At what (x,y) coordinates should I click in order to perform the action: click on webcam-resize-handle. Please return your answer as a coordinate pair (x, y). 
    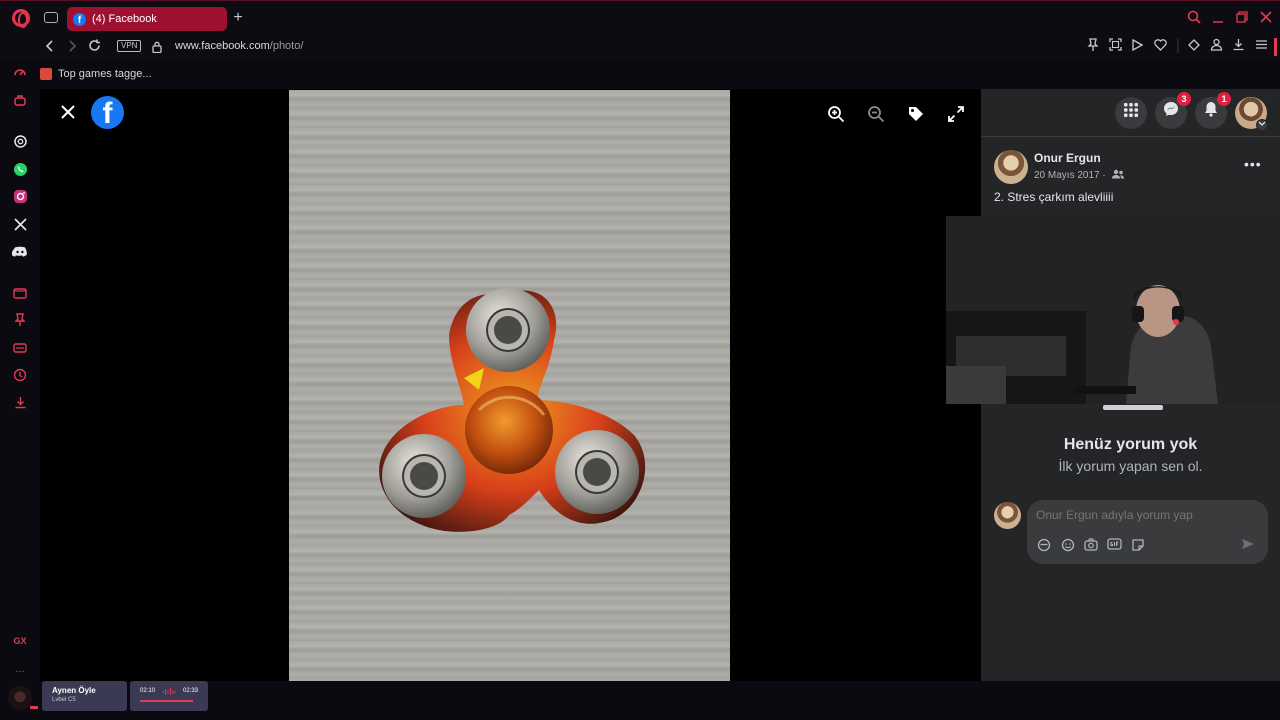
    Looking at the image, I should click on (1133, 407).